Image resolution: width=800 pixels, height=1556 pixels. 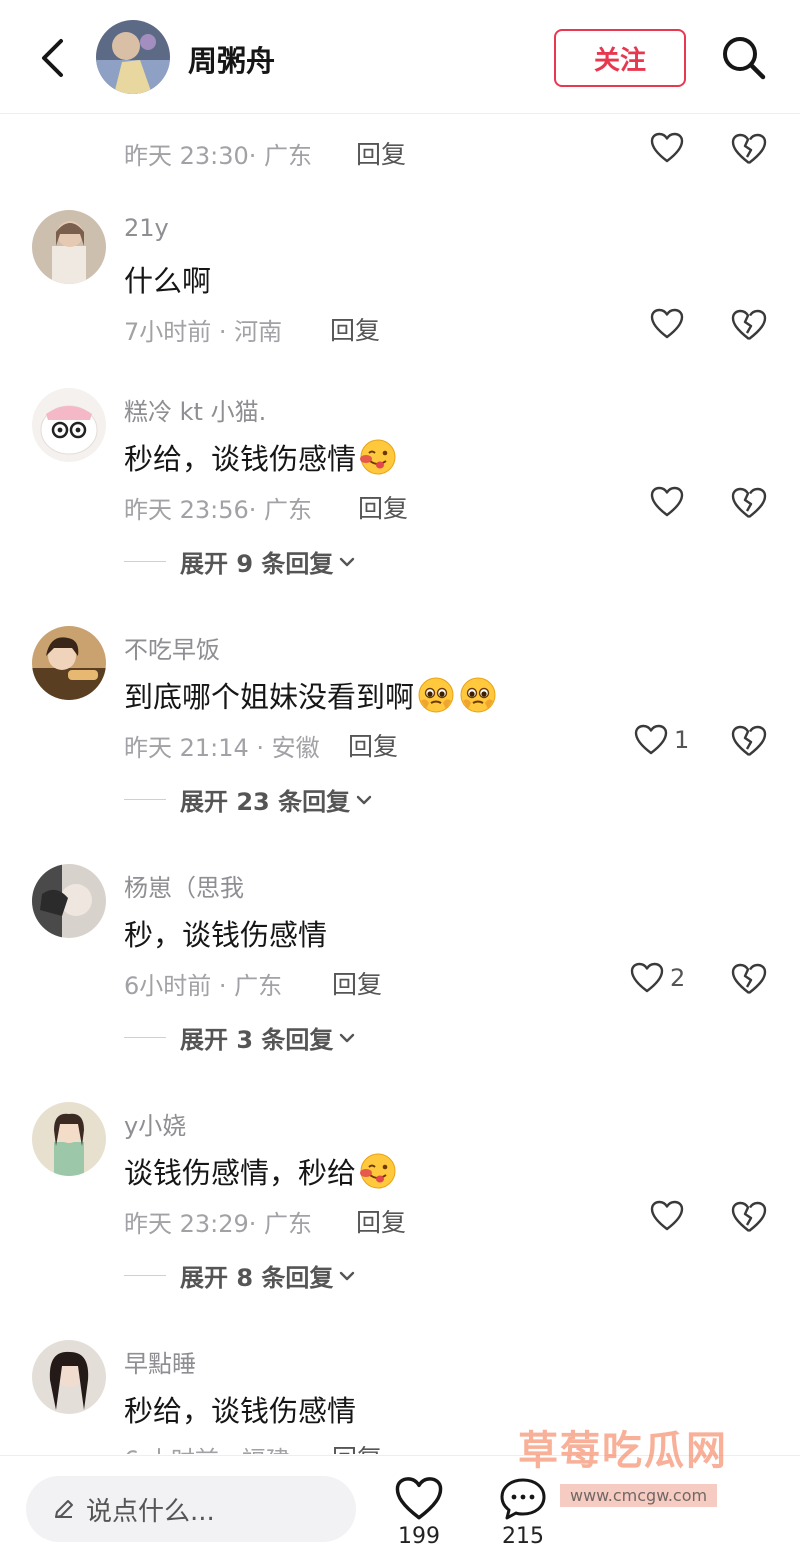 I want to click on comment-text: 秒，谈钱伤感情, so click(x=225, y=933).